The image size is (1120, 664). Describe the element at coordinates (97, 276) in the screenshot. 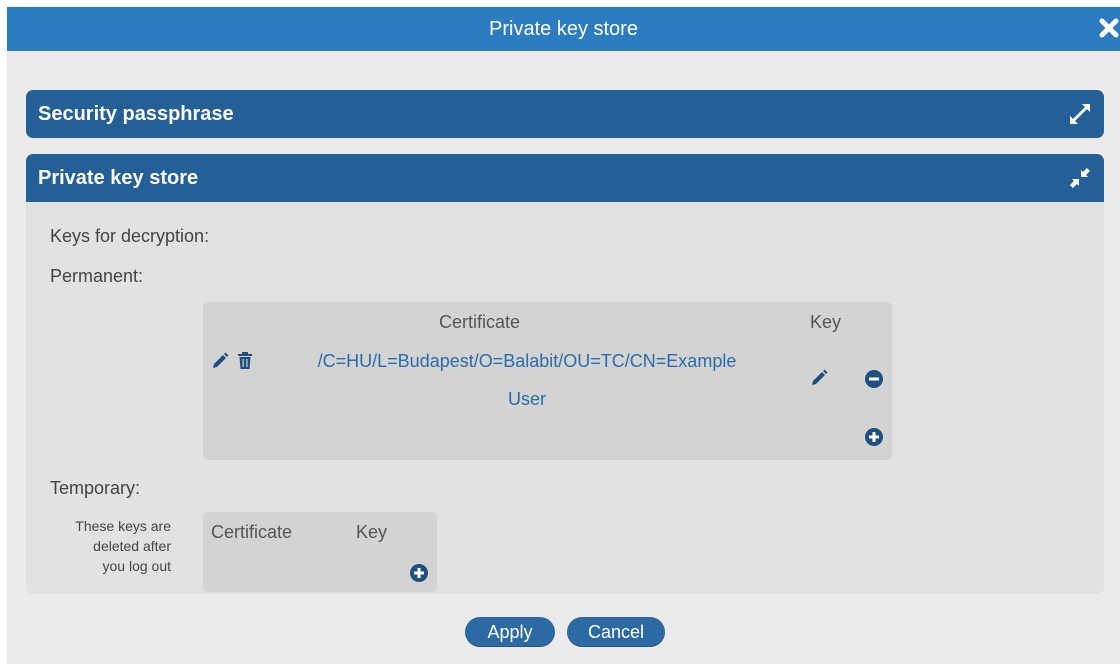

I see `permanent-label: Permanent:` at that location.